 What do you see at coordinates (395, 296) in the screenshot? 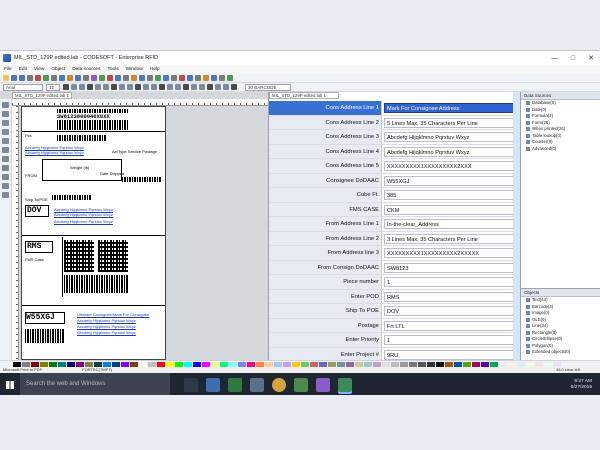
I see `property-row: Enter POD RMS` at bounding box center [395, 296].